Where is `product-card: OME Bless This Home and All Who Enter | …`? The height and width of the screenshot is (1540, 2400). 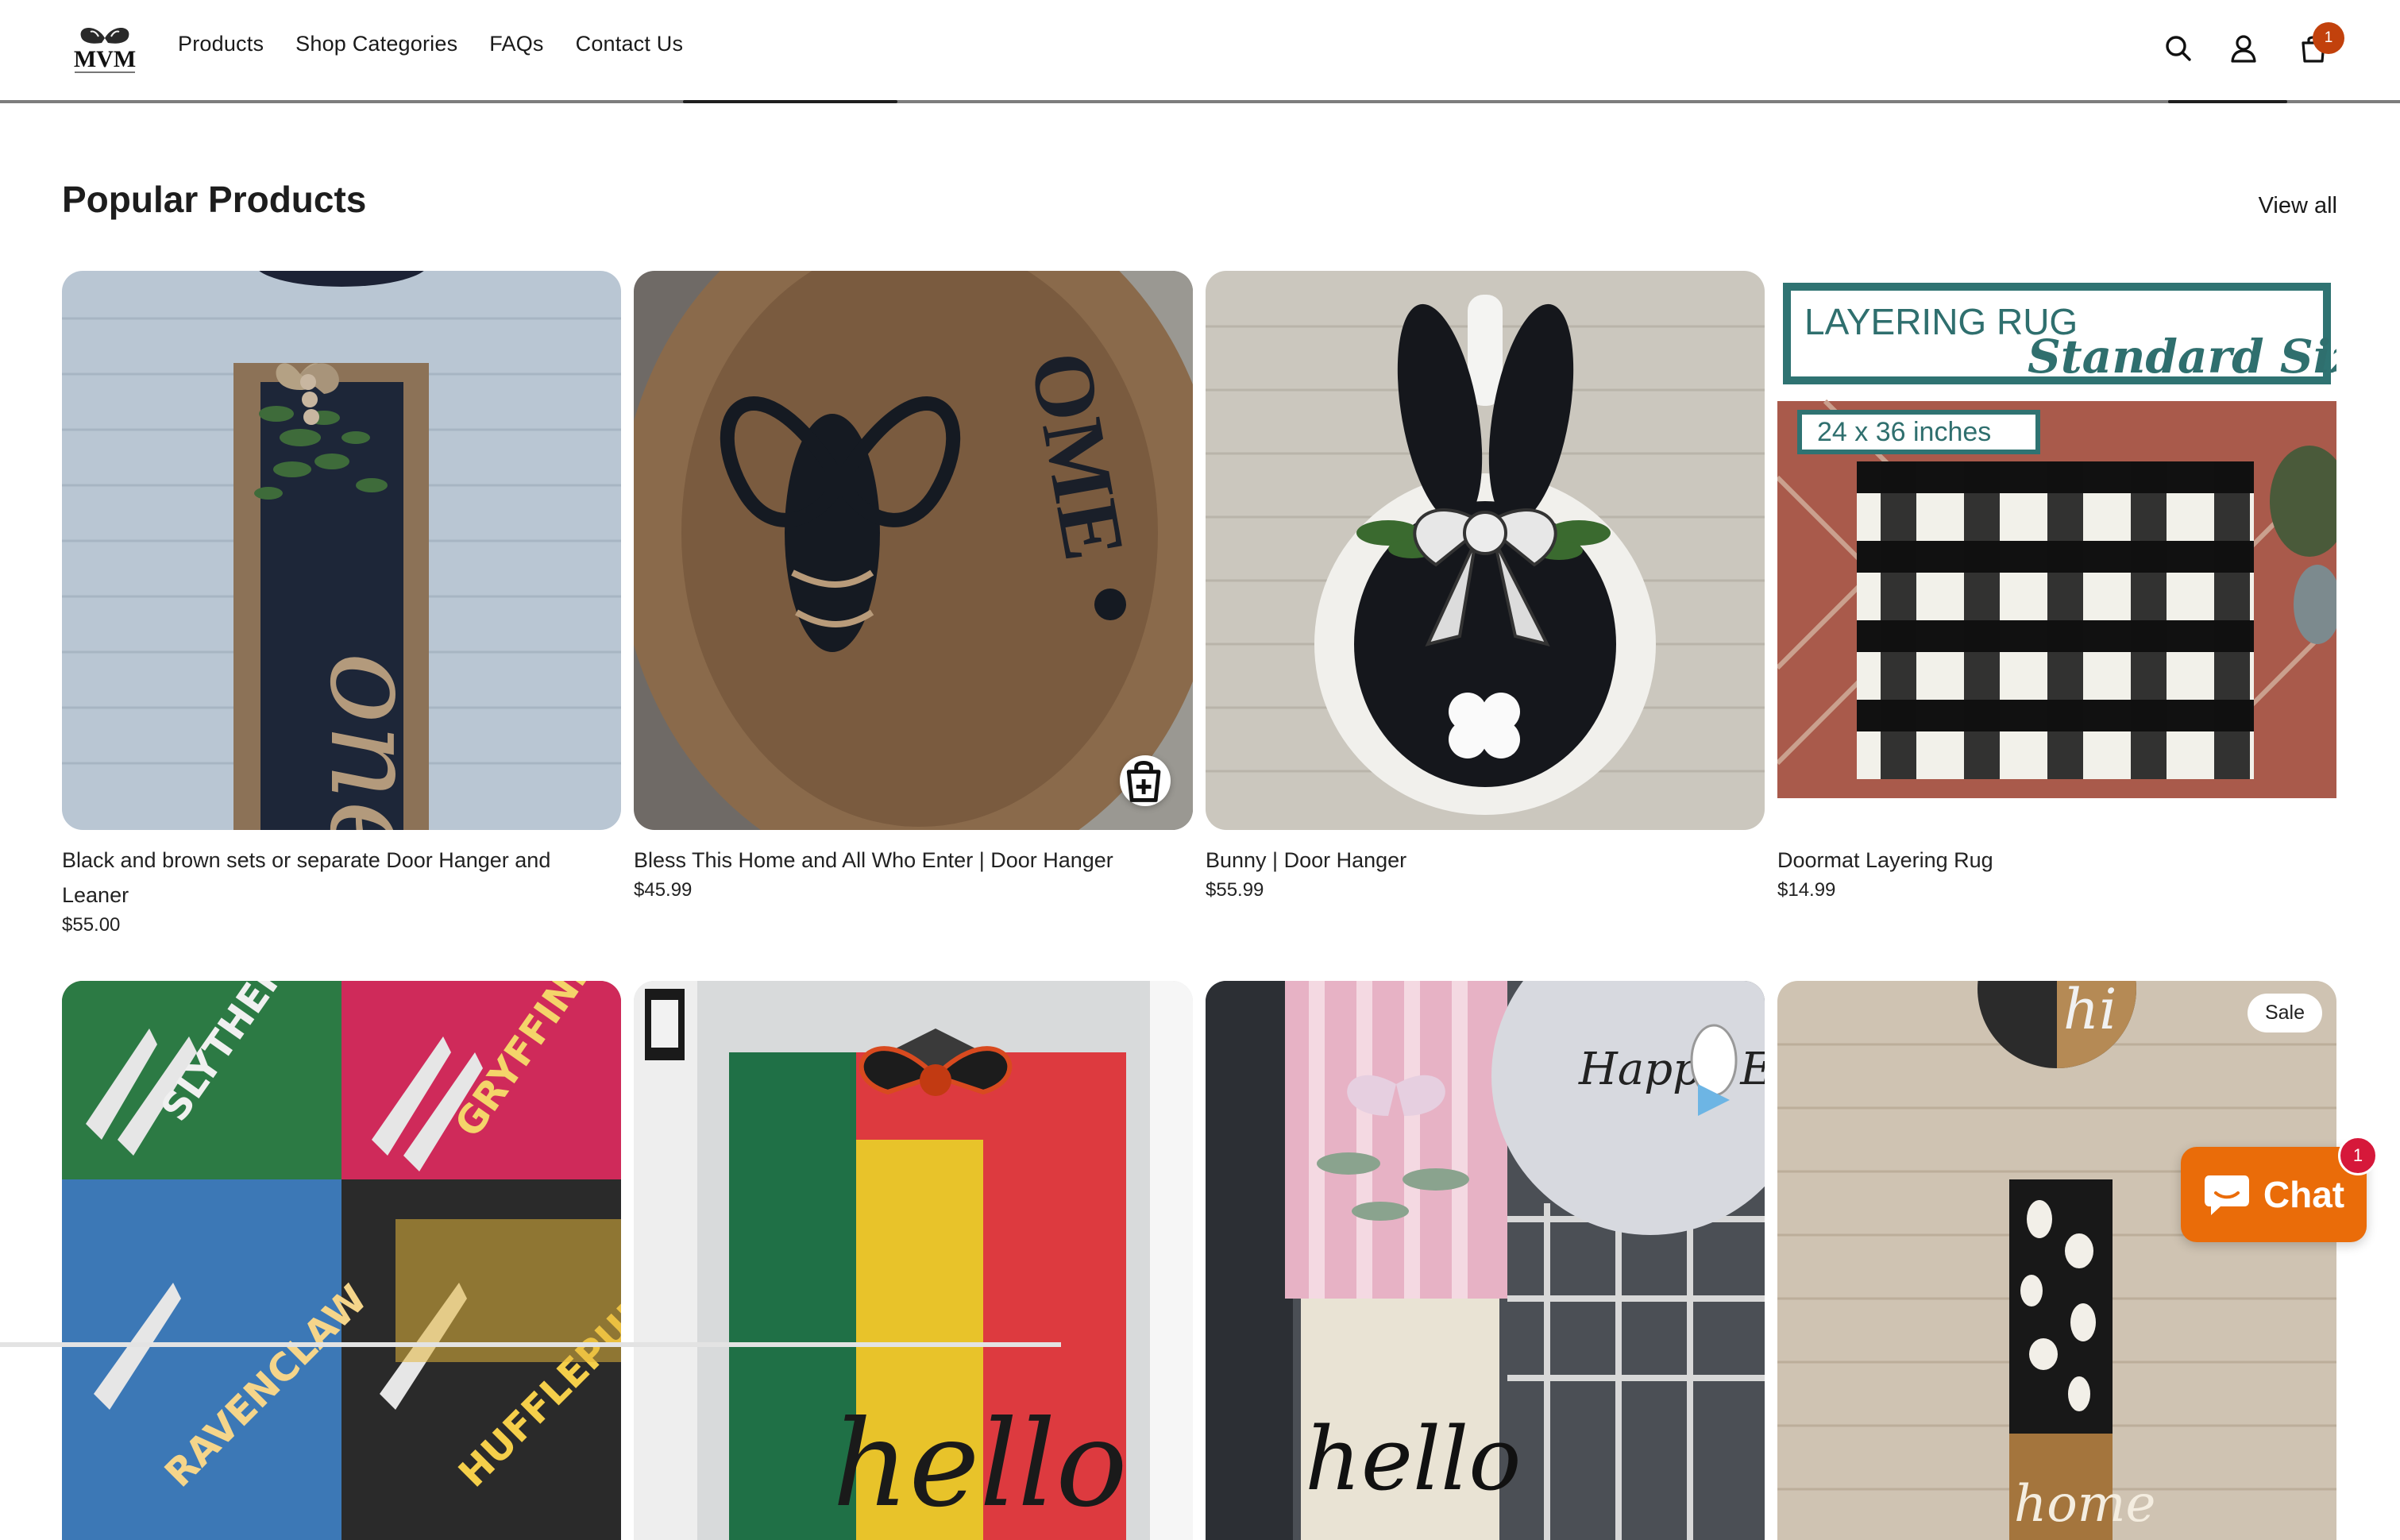 product-card: OME Bless This Home and All Who Enter | … is located at coordinates (914, 586).